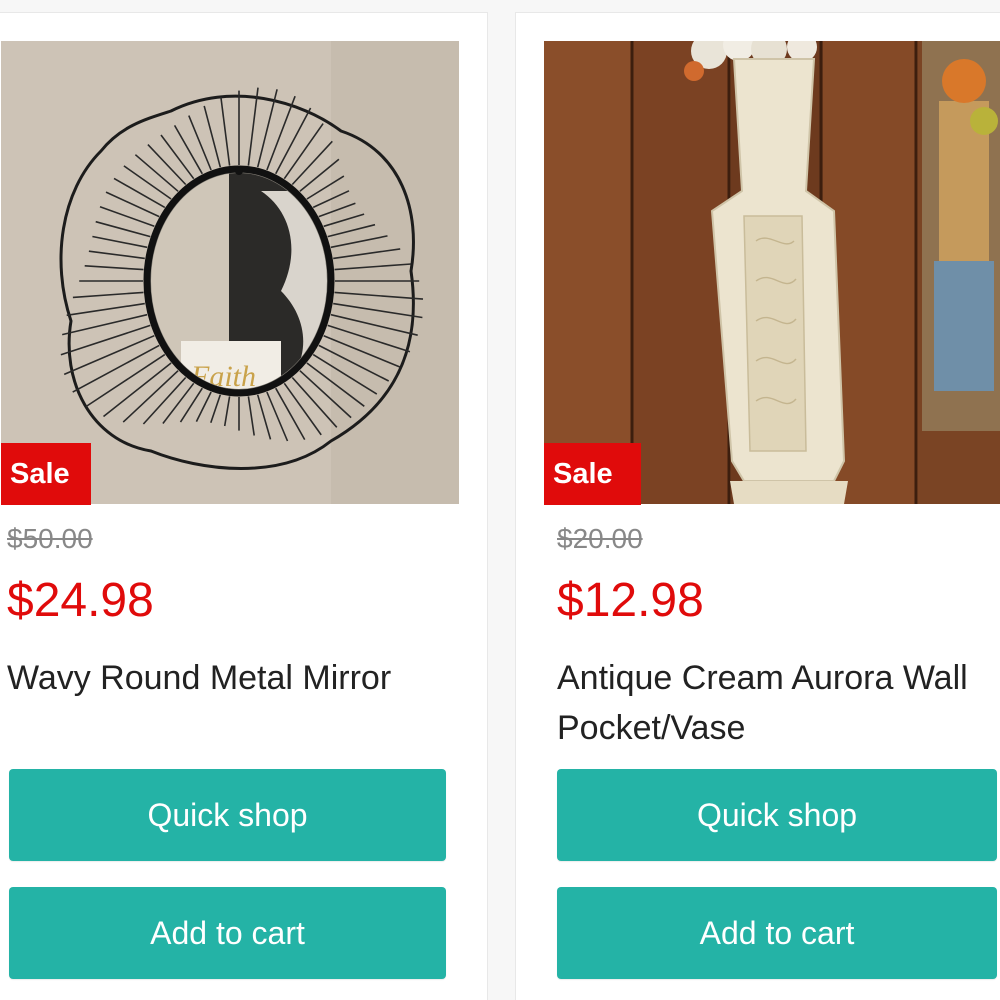  I want to click on original-price: $20.00, so click(600, 538).